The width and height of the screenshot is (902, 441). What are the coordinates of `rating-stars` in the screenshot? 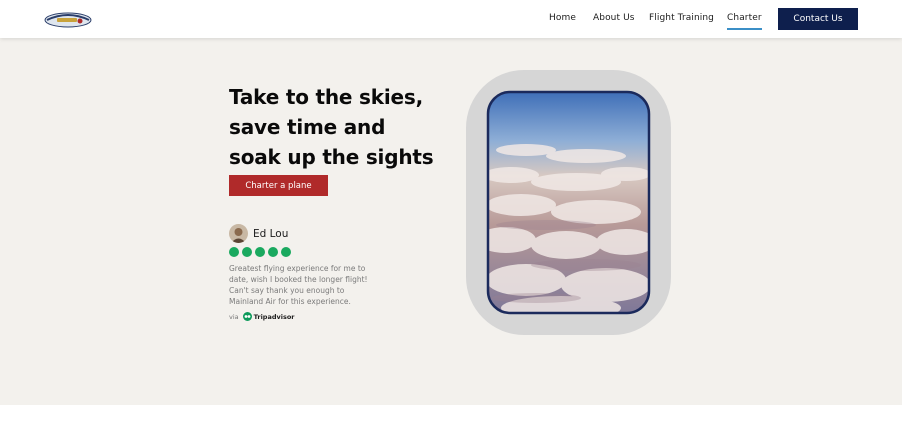 It's located at (260, 252).